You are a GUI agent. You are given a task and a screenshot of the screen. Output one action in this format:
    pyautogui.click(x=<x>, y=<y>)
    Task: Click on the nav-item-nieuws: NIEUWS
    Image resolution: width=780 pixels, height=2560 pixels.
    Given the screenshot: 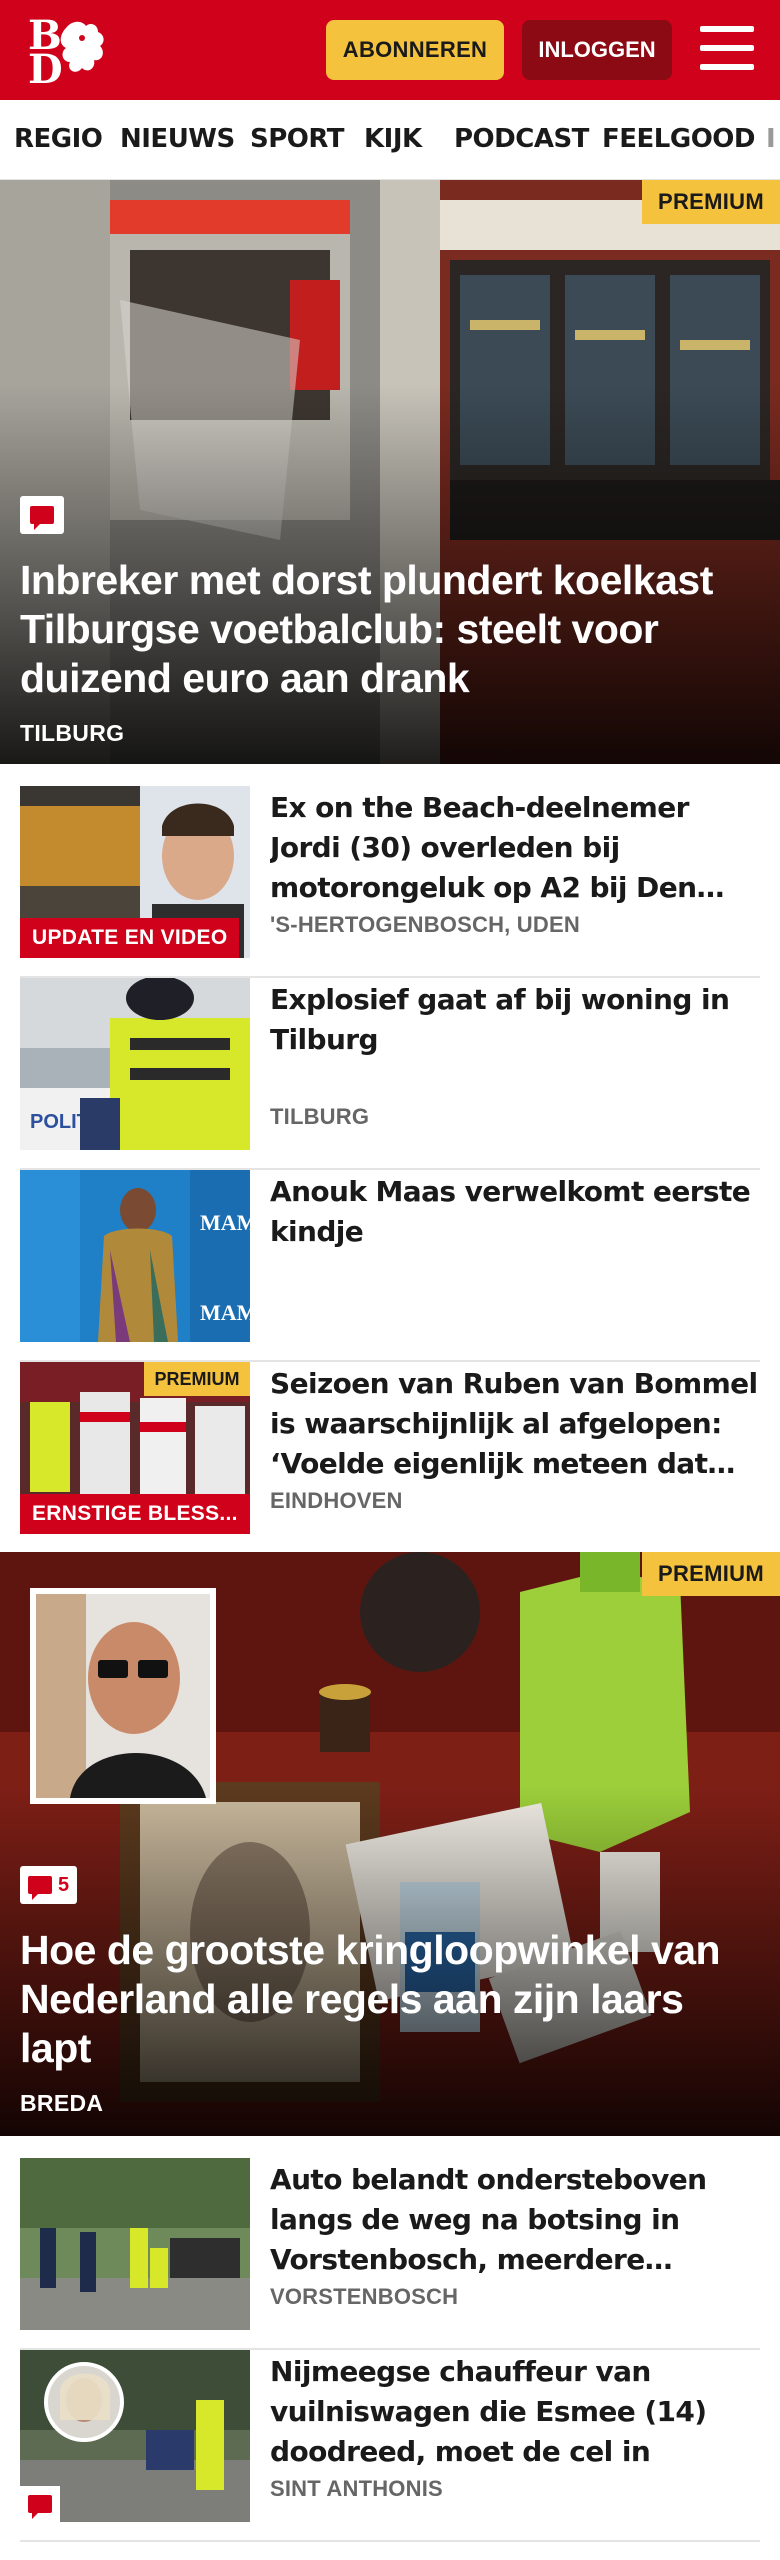 What is the action you would take?
    pyautogui.click(x=177, y=139)
    